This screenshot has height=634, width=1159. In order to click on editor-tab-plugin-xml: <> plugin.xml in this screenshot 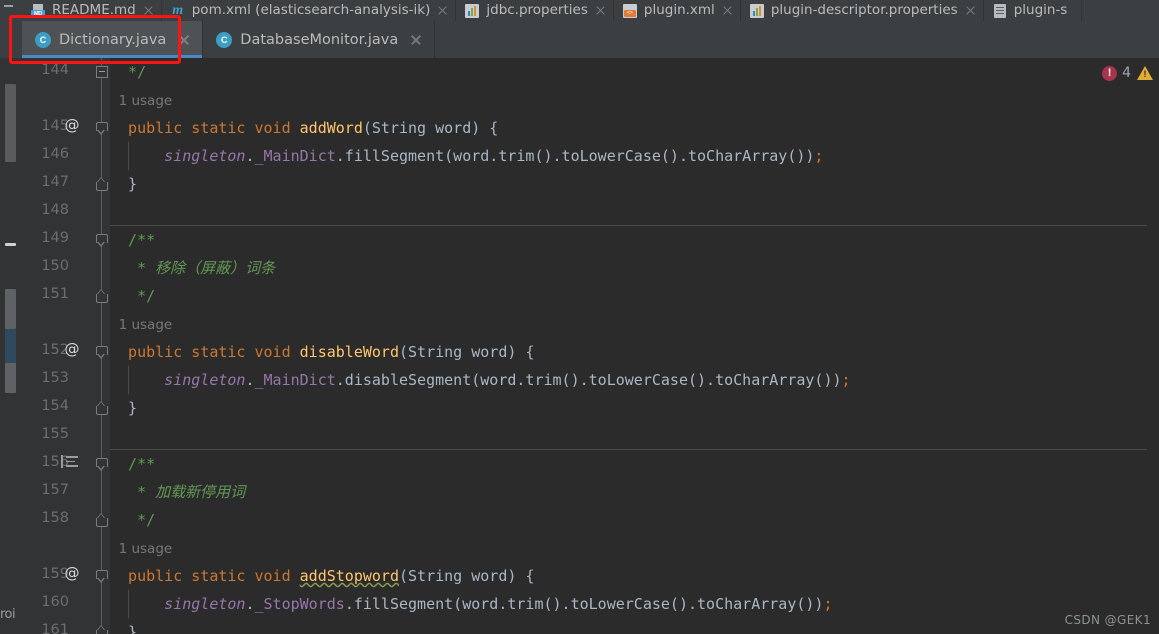, I will do `click(677, 10)`.